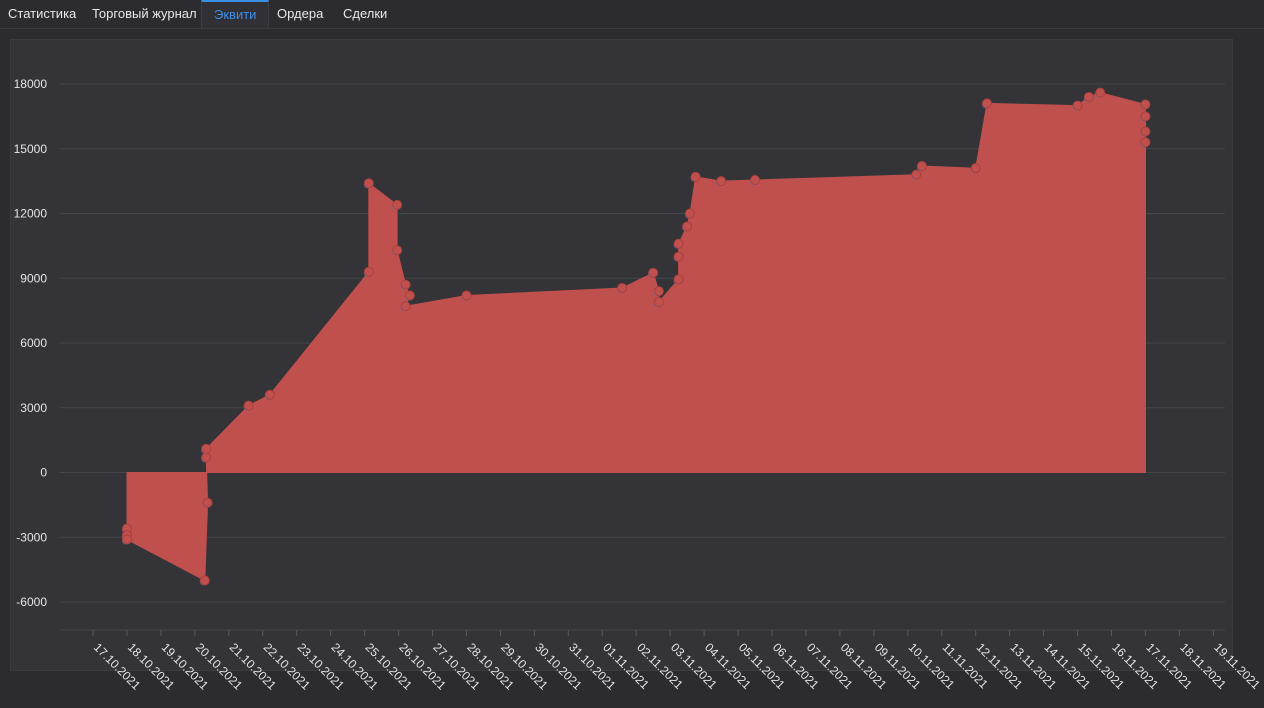 The image size is (1264, 708). What do you see at coordinates (33, 278) in the screenshot?
I see `y-tick-label: 9000` at bounding box center [33, 278].